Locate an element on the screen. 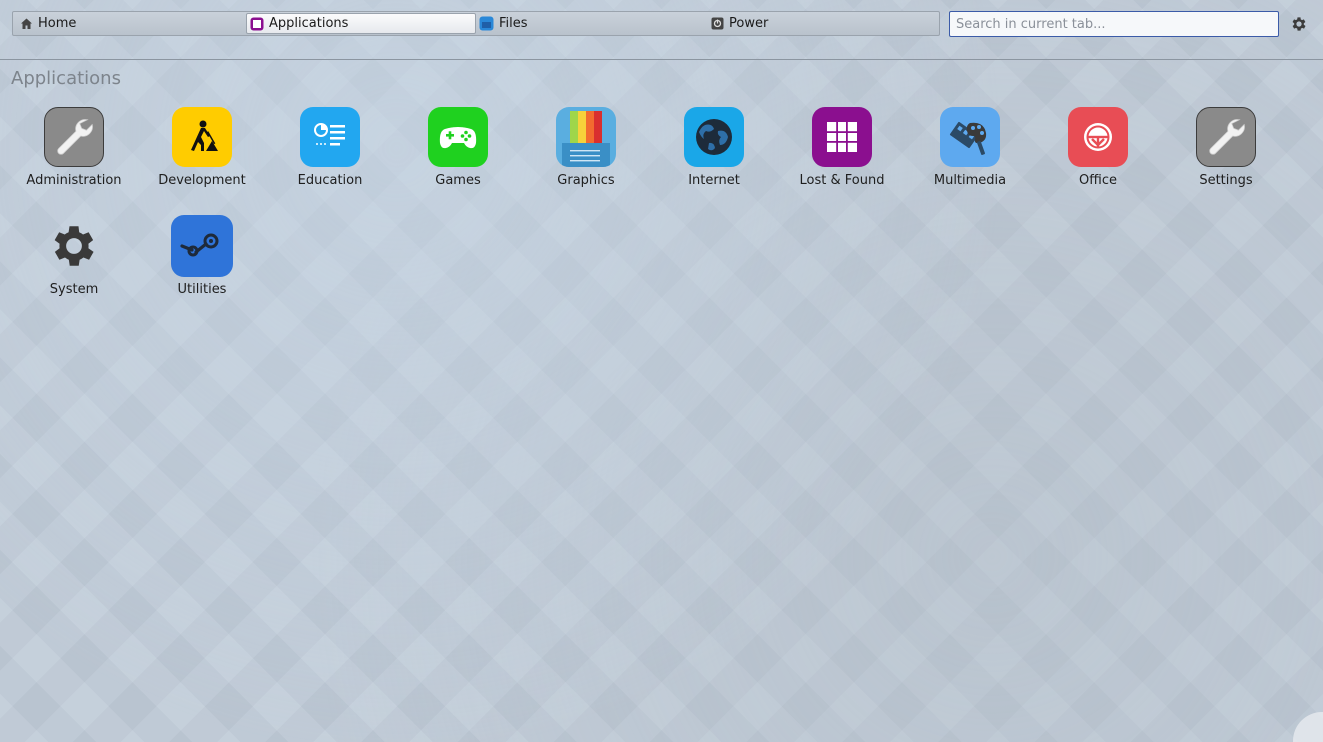 This screenshot has height=742, width=1323. construction-worker-icon is located at coordinates (202, 137).